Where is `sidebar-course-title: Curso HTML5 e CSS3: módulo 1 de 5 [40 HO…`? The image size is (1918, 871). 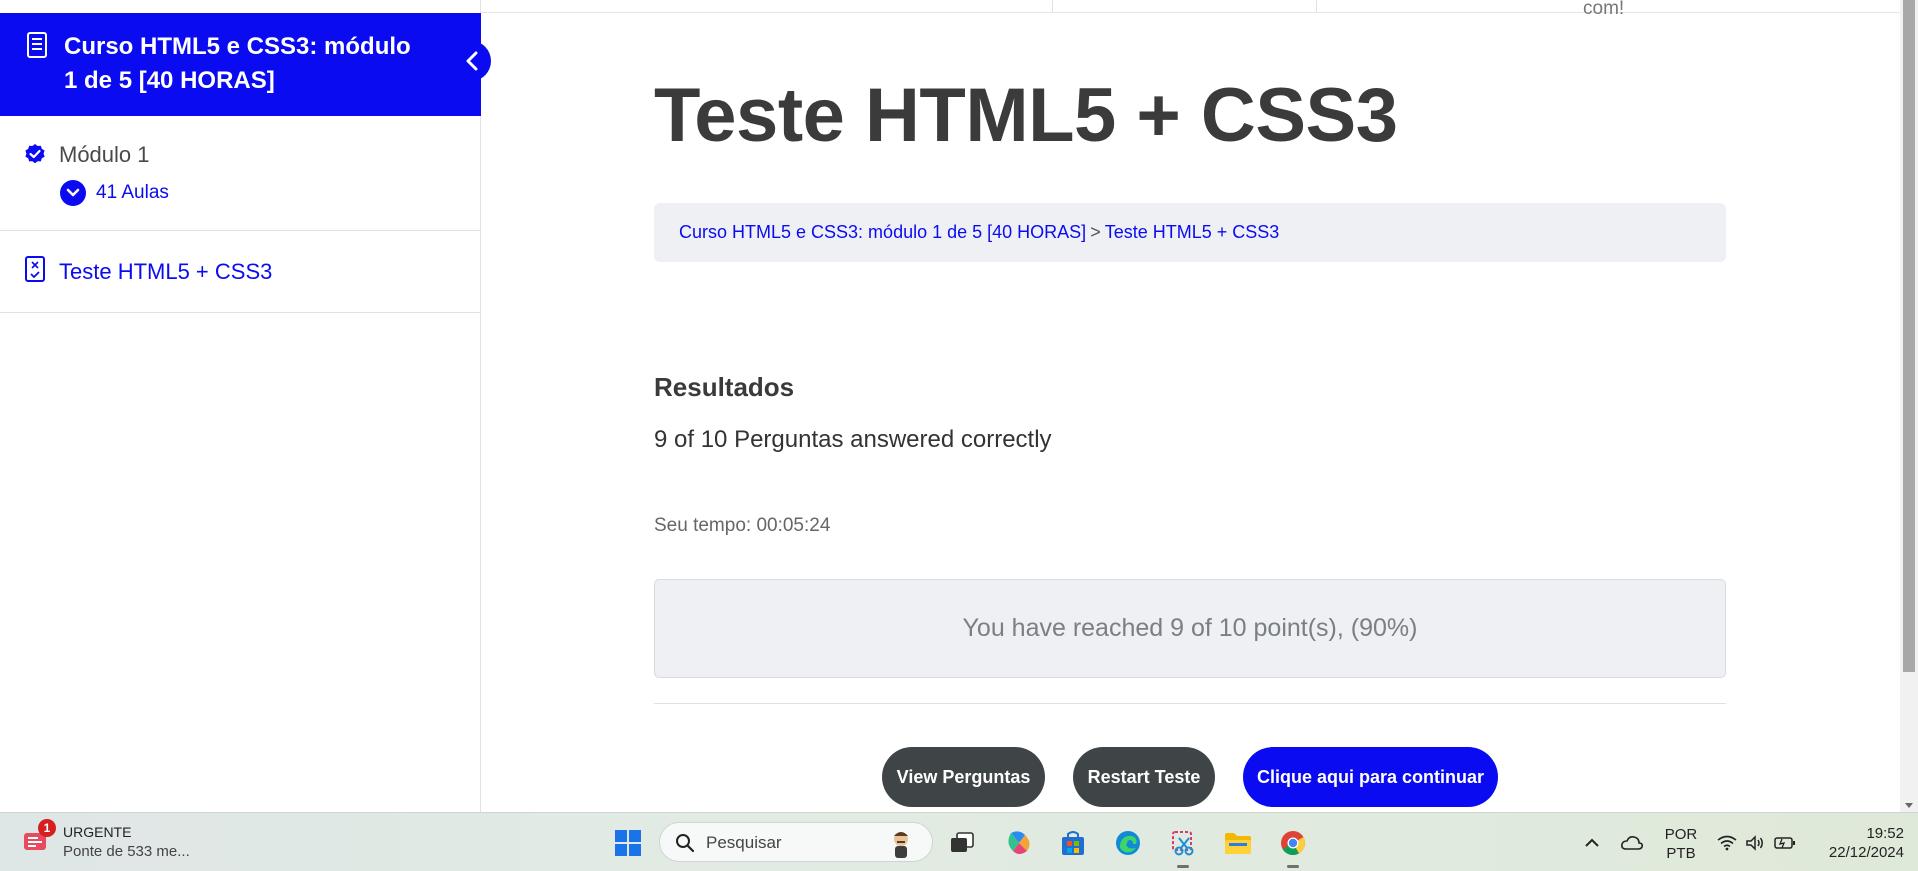
sidebar-course-title: Curso HTML5 e CSS3: módulo 1 de 5 [40 HO… is located at coordinates (237, 63).